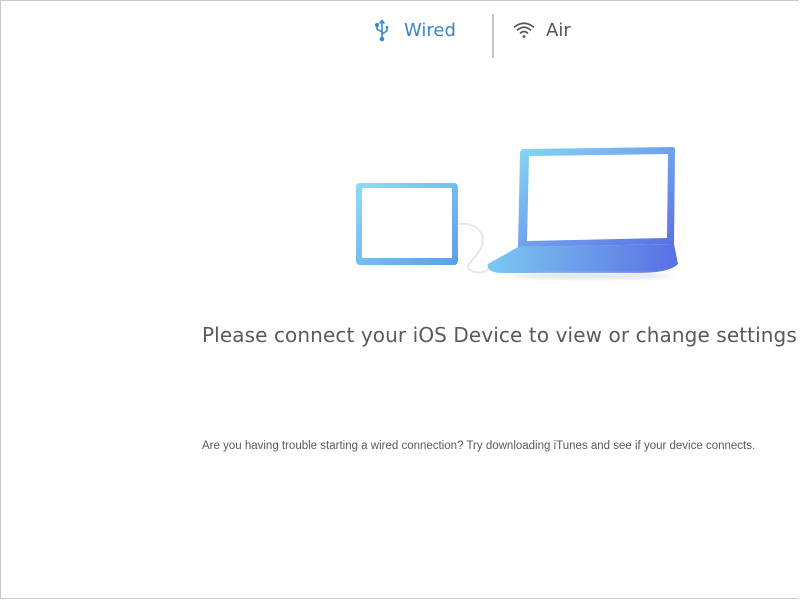 The height and width of the screenshot is (600, 800). I want to click on laptop-icon, so click(582, 213).